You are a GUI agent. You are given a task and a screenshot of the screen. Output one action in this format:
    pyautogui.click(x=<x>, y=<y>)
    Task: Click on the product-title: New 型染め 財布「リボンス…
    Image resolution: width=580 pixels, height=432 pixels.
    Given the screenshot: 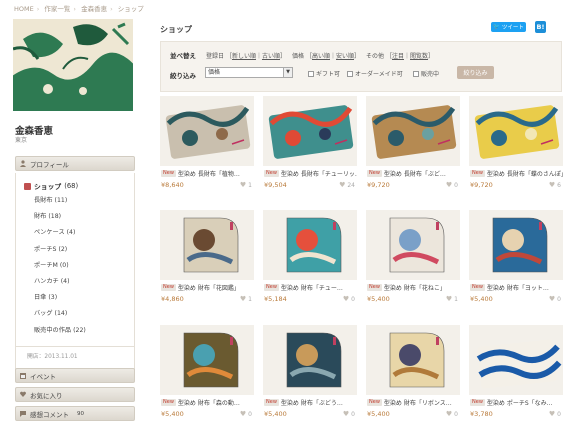 What is the action you would take?
    pyautogui.click(x=413, y=402)
    